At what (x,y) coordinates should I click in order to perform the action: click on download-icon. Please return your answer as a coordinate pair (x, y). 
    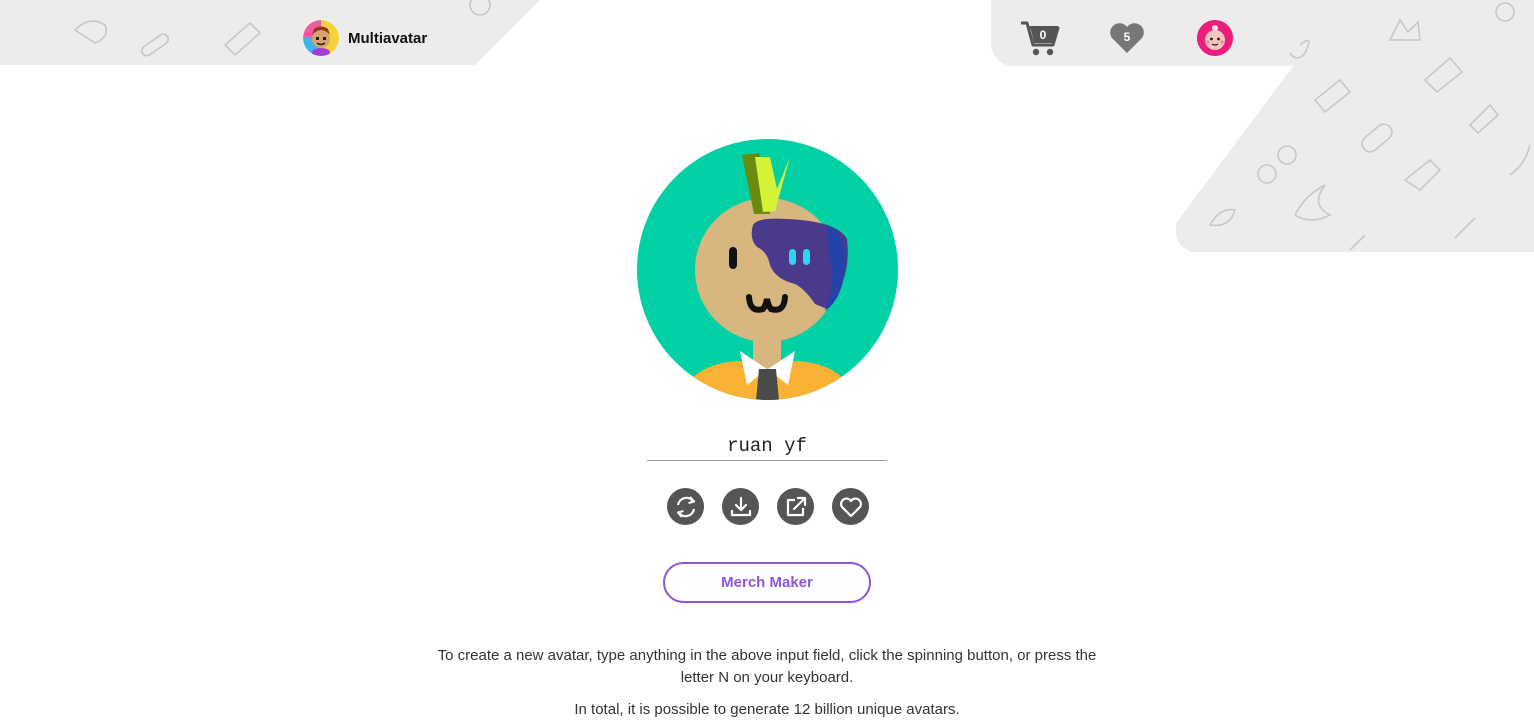
    Looking at the image, I should click on (740, 506).